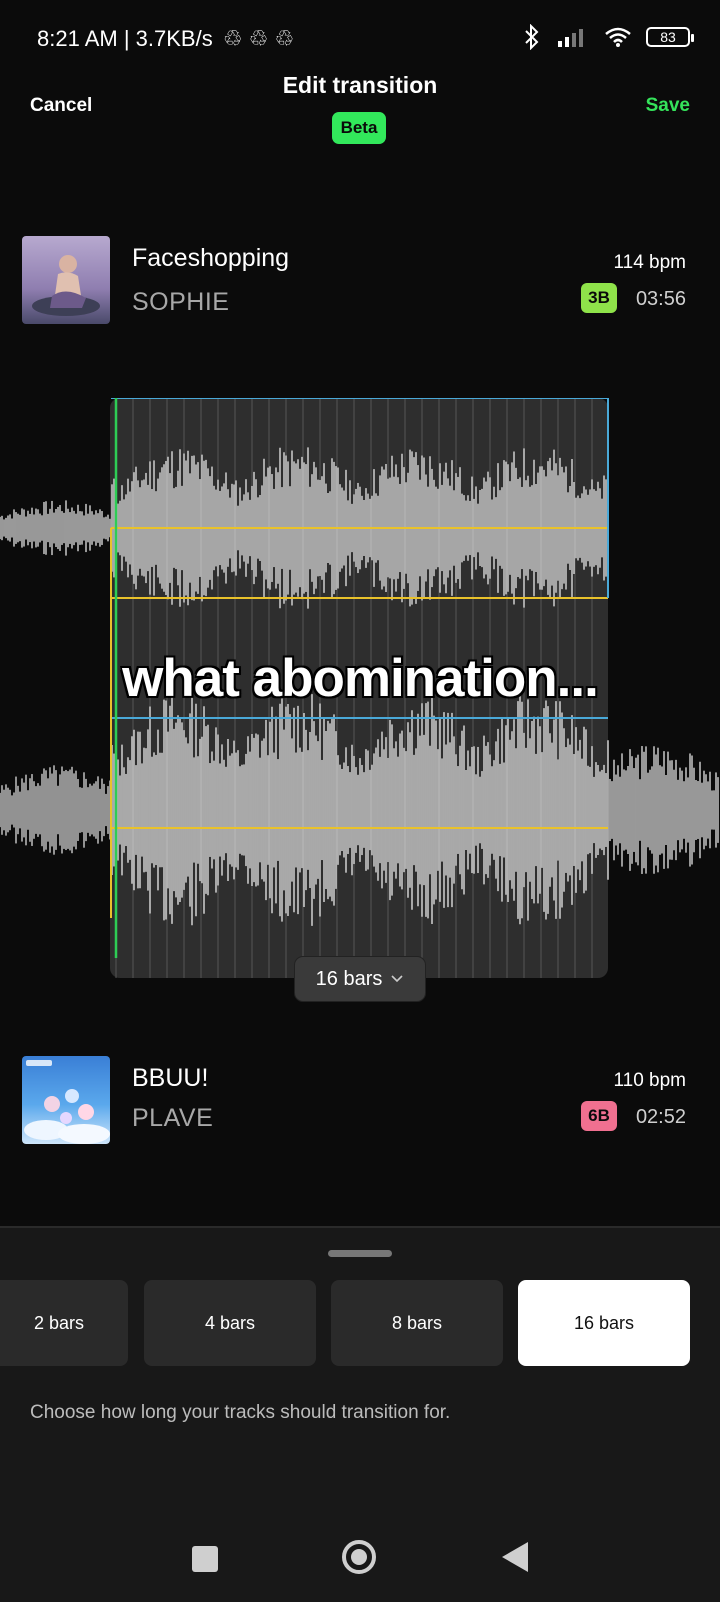 This screenshot has height=1602, width=720. What do you see at coordinates (599, 298) in the screenshot?
I see `track-a-key-badge: 3B` at bounding box center [599, 298].